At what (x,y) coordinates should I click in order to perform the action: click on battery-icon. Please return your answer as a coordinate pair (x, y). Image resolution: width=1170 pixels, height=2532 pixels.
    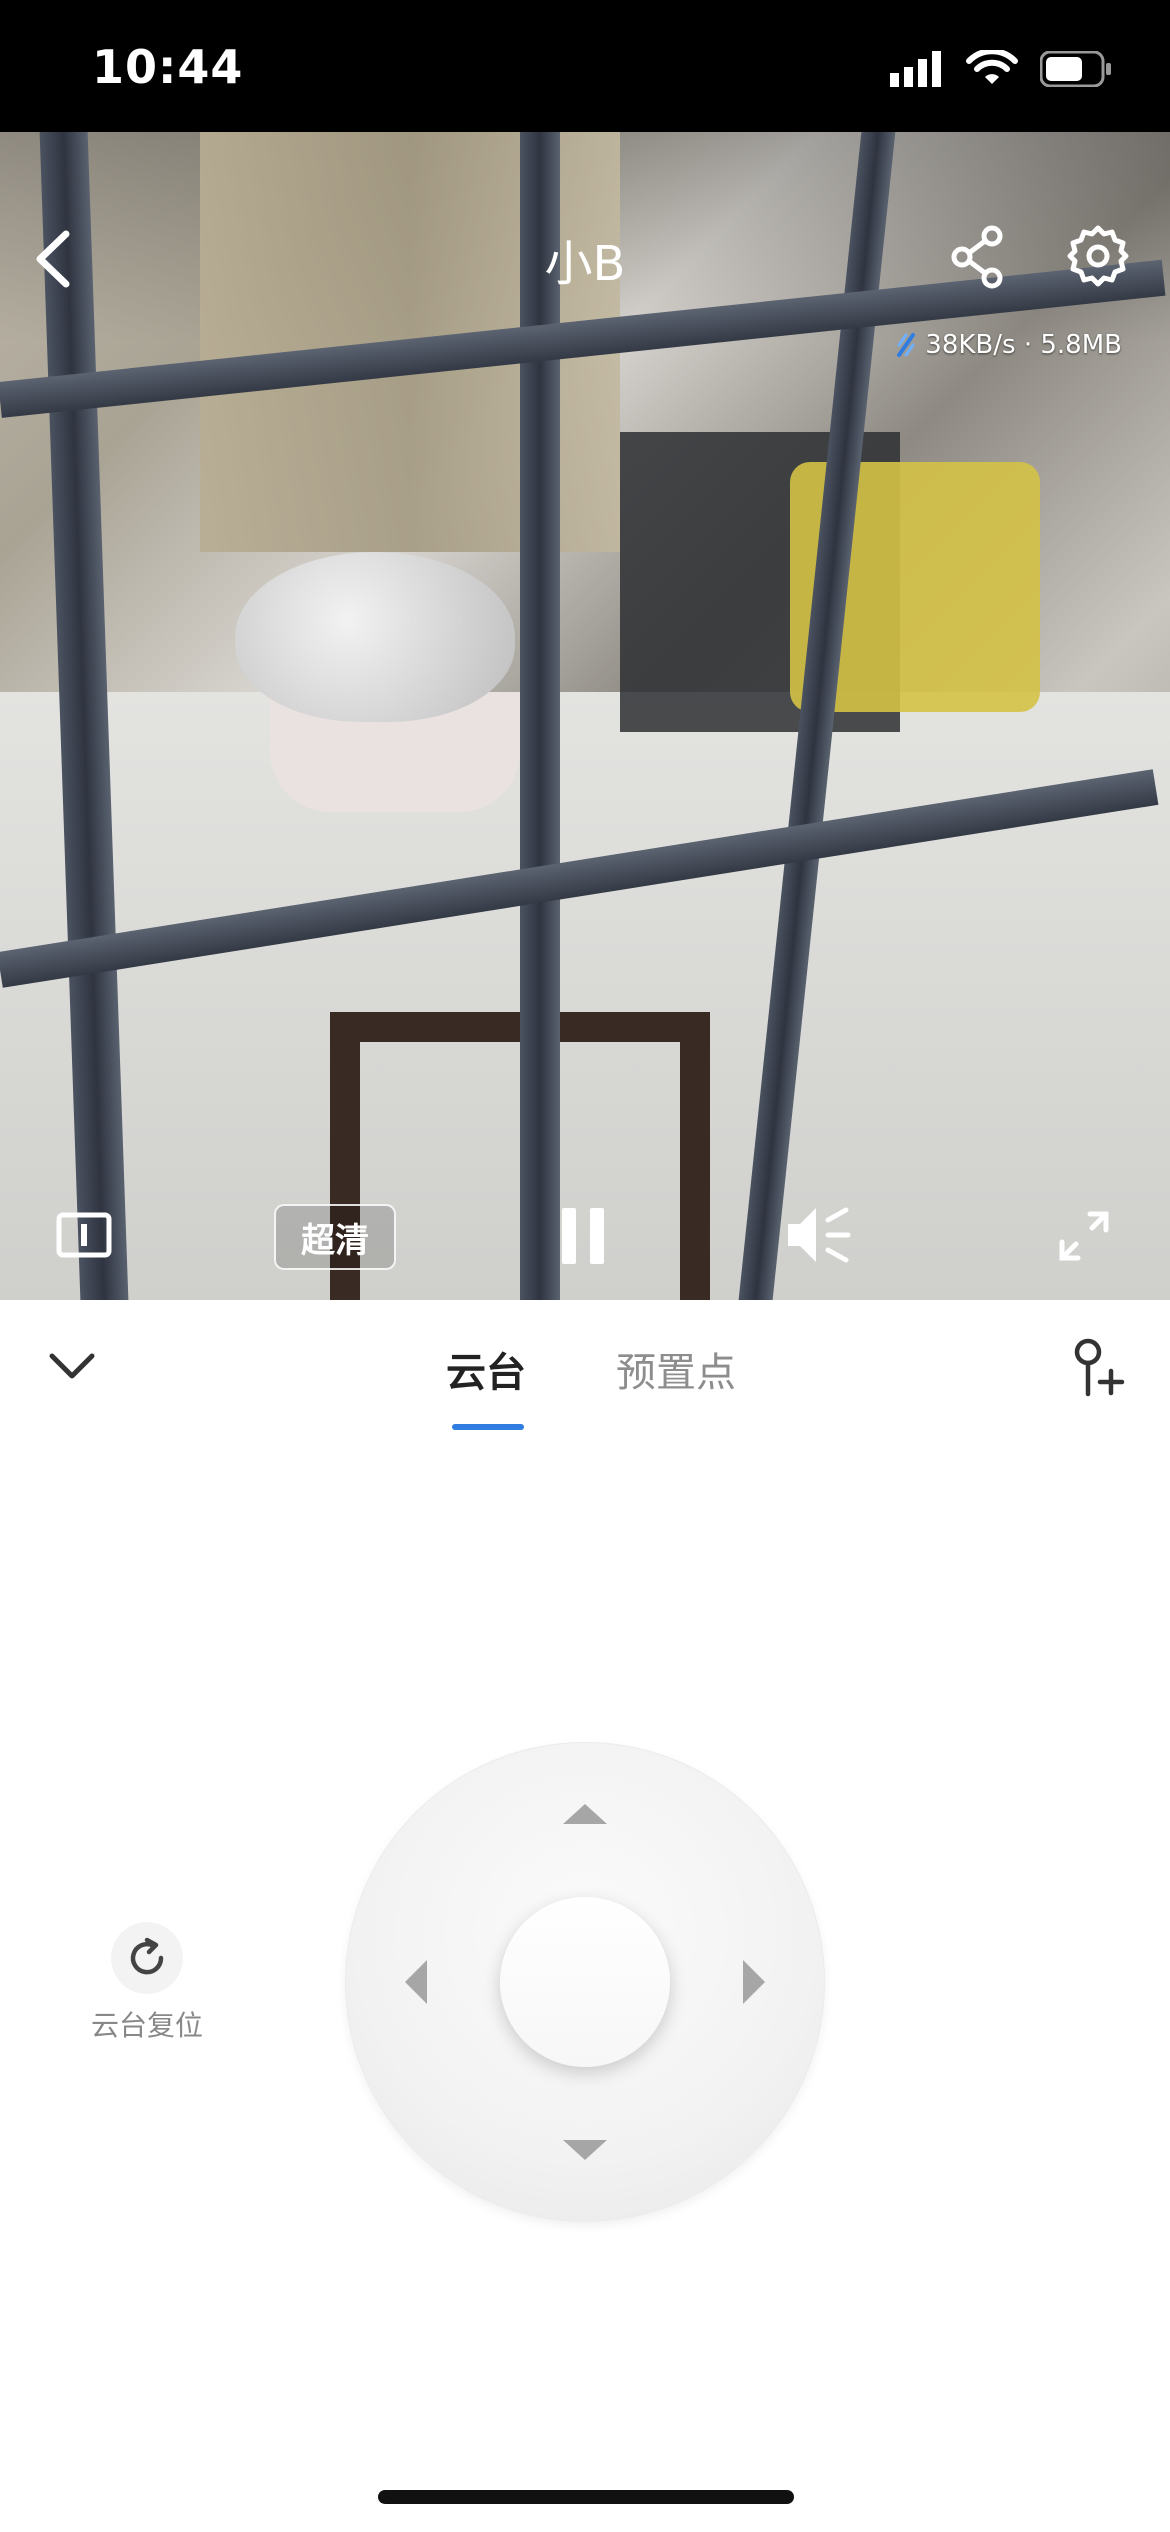
    Looking at the image, I should click on (1075, 69).